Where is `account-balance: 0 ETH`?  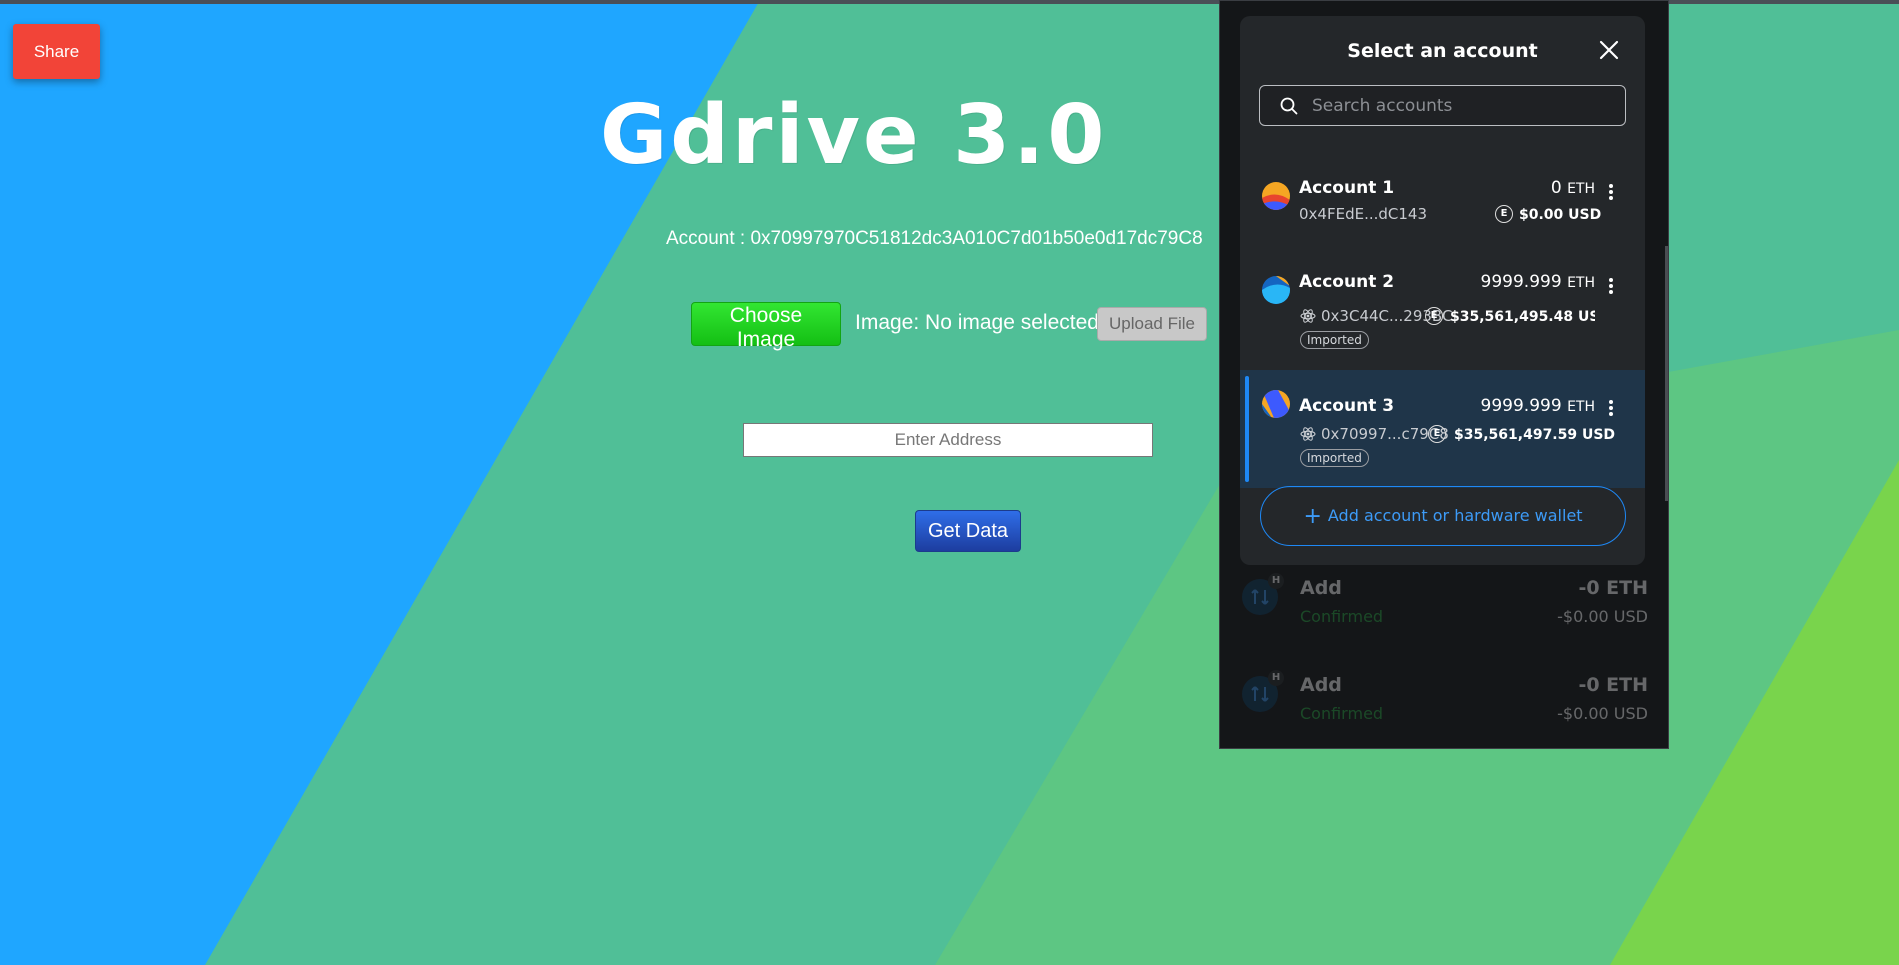
account-balance: 0 ETH is located at coordinates (1573, 188).